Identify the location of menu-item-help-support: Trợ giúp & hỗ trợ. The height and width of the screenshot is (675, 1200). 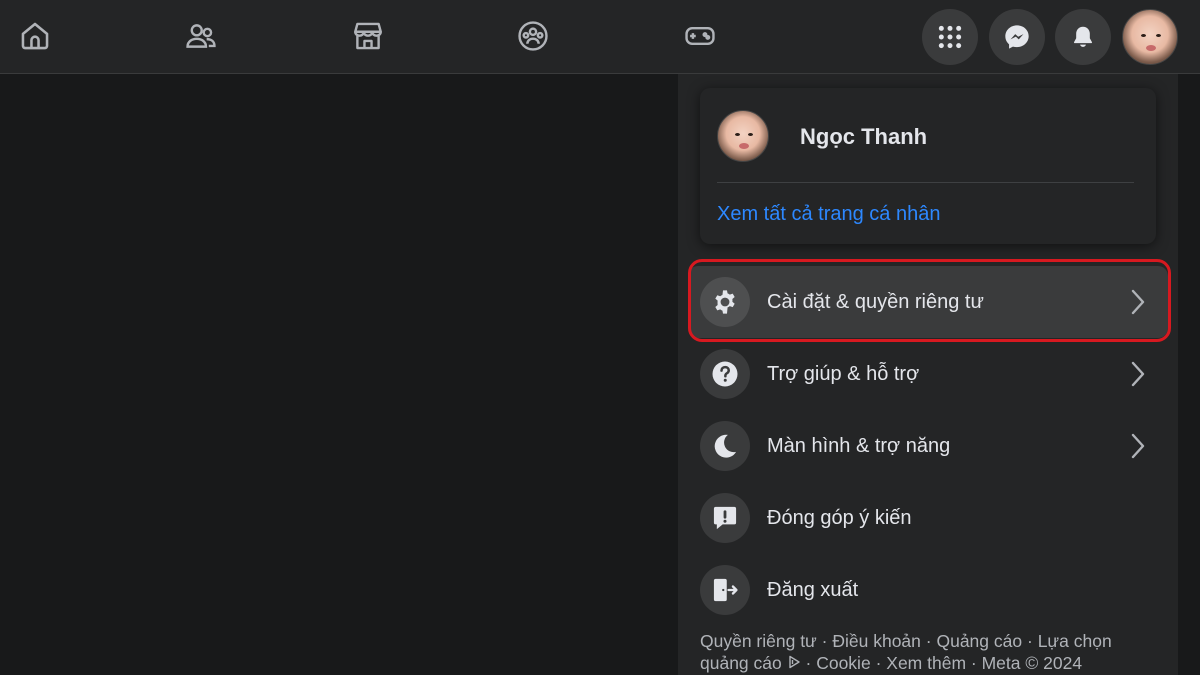
(928, 374).